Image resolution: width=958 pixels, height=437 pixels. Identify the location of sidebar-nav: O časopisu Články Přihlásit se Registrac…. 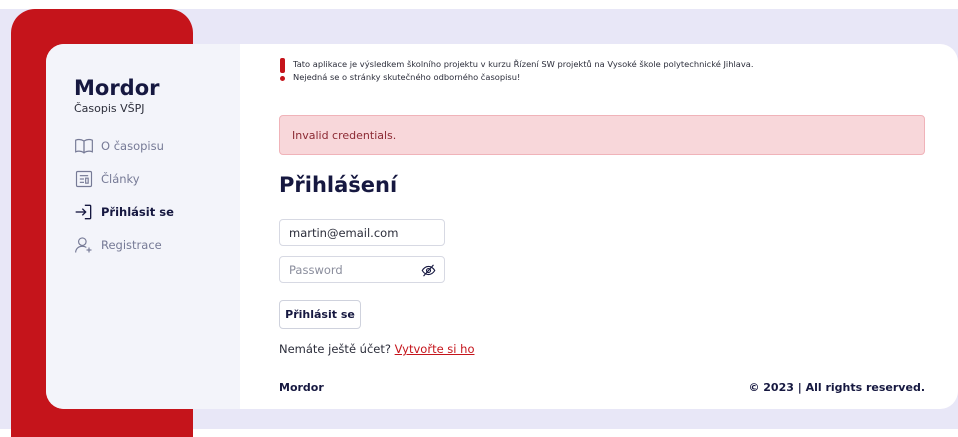
(157, 195).